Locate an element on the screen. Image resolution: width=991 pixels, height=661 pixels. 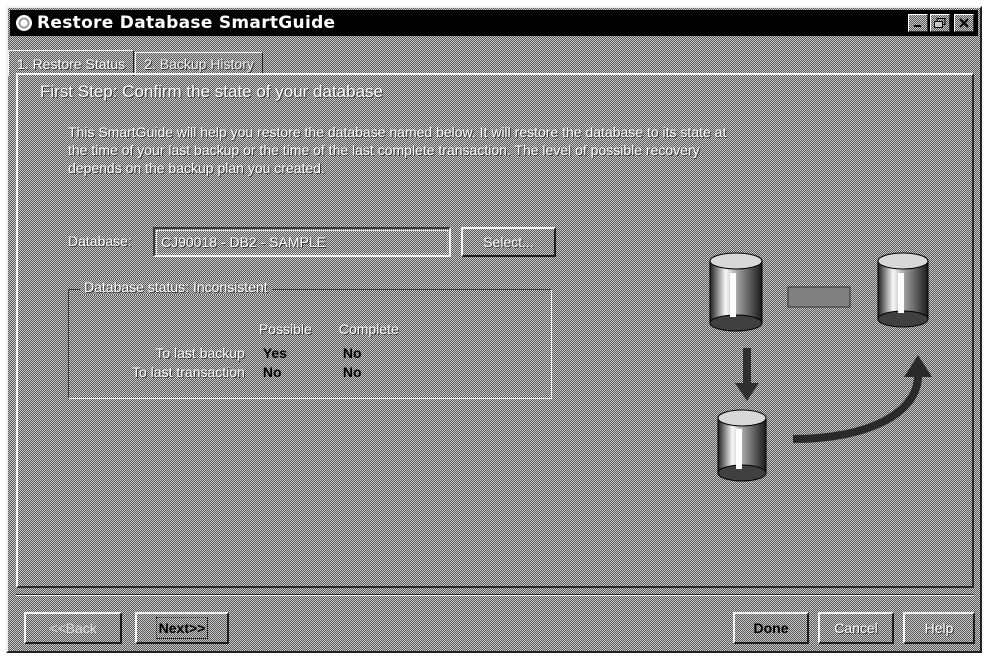
title-bar: Restore Database SmartGuide is located at coordinates (494, 23).